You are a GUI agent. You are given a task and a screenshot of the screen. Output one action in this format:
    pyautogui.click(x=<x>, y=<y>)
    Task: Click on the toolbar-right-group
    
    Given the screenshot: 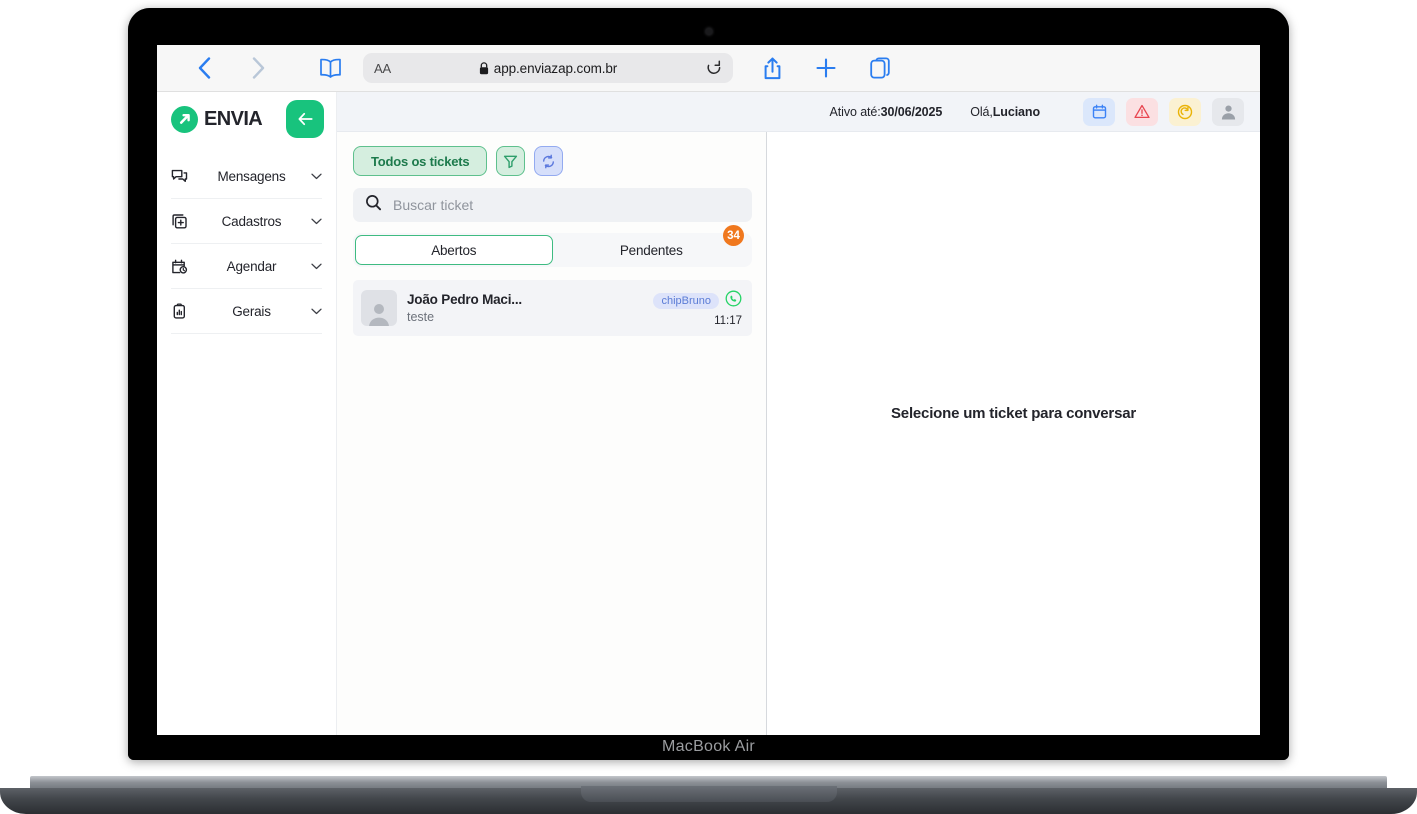 What is the action you would take?
    pyautogui.click(x=826, y=68)
    